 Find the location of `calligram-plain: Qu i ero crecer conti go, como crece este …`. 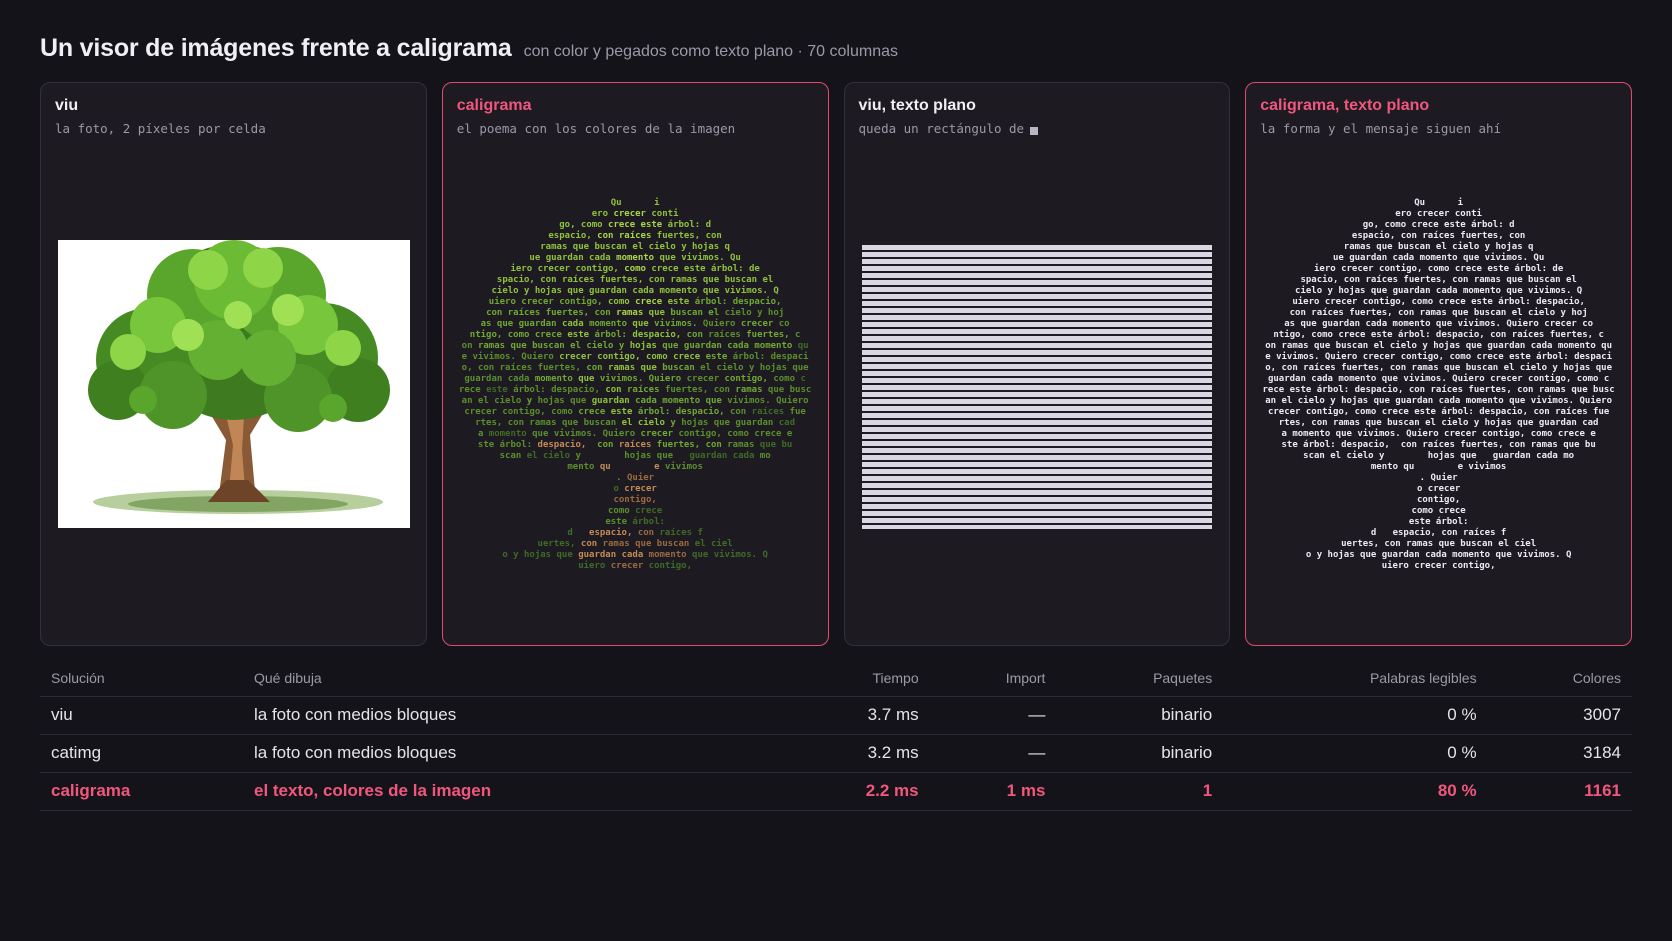

calligram-plain: Qu i ero crecer conti go, como crece este … is located at coordinates (1438, 385).